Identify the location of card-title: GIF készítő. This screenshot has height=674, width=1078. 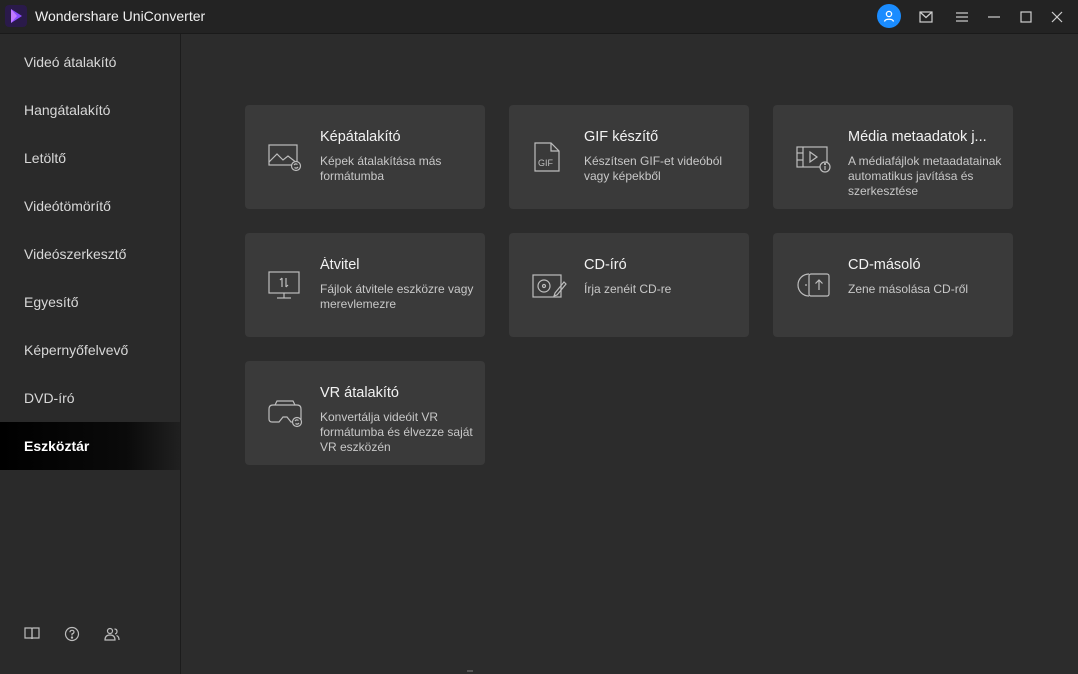
(621, 137).